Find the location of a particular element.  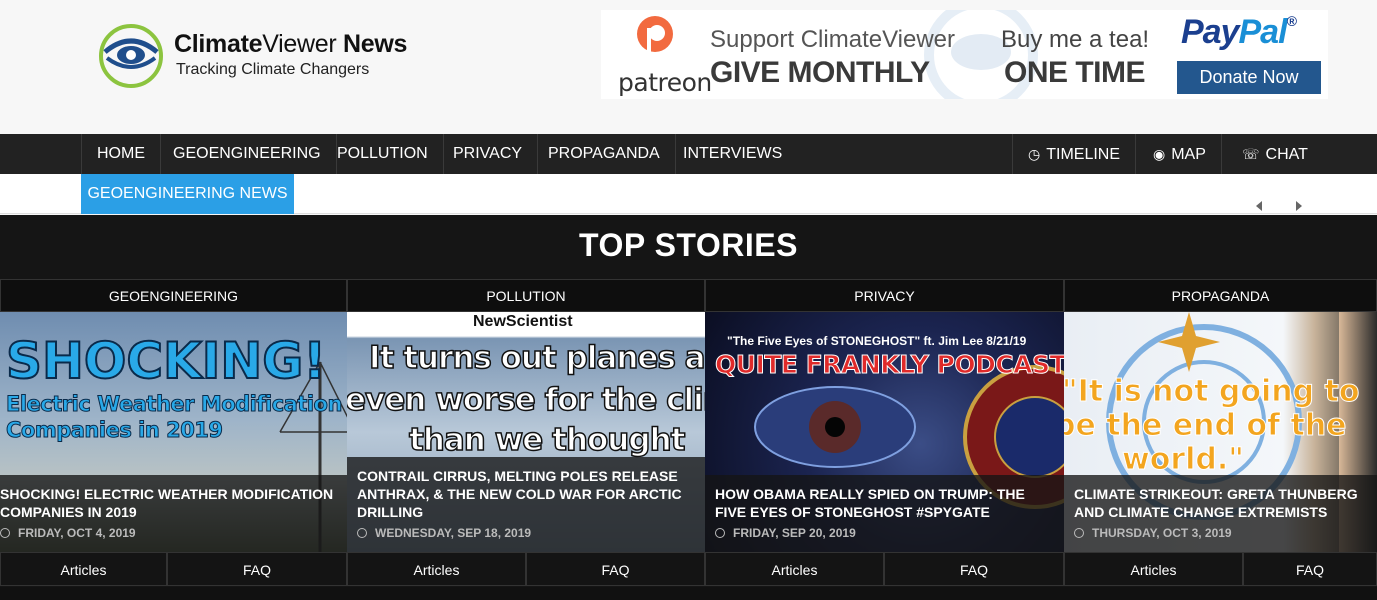

support-label: Support ClimateViewer is located at coordinates (833, 39).